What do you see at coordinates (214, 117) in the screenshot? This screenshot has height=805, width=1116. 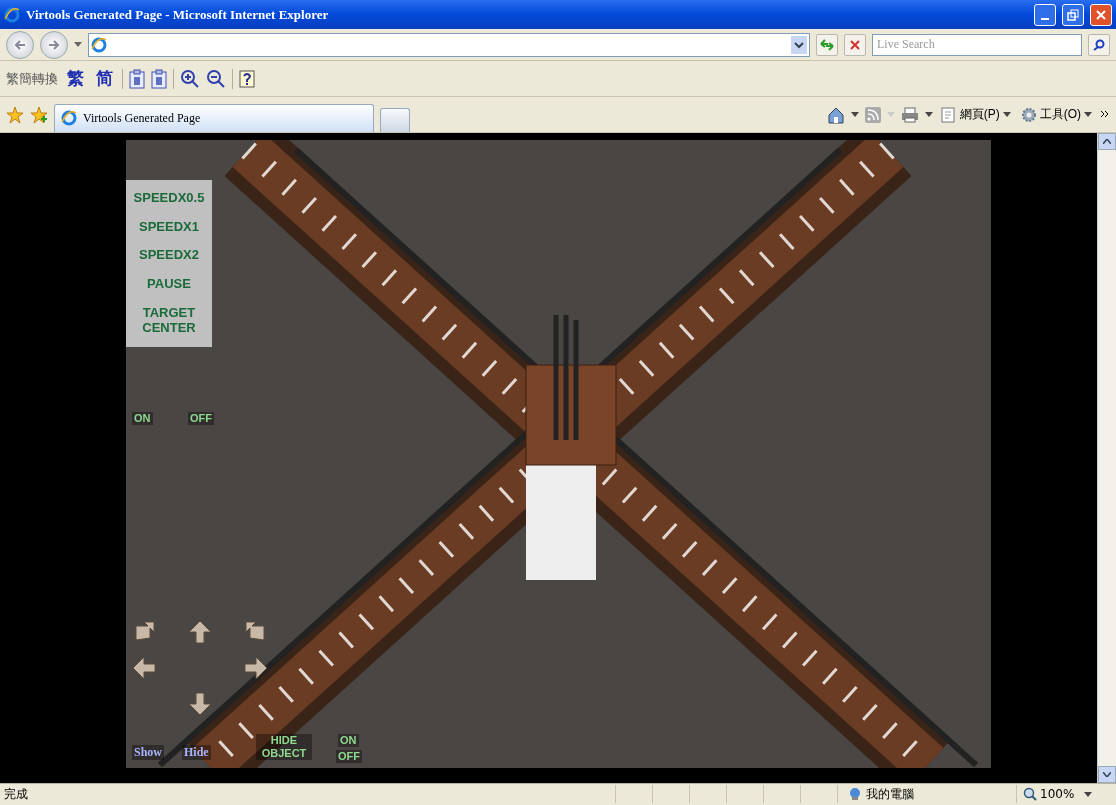 I see `browser-tab: Virtools Generated Page` at bounding box center [214, 117].